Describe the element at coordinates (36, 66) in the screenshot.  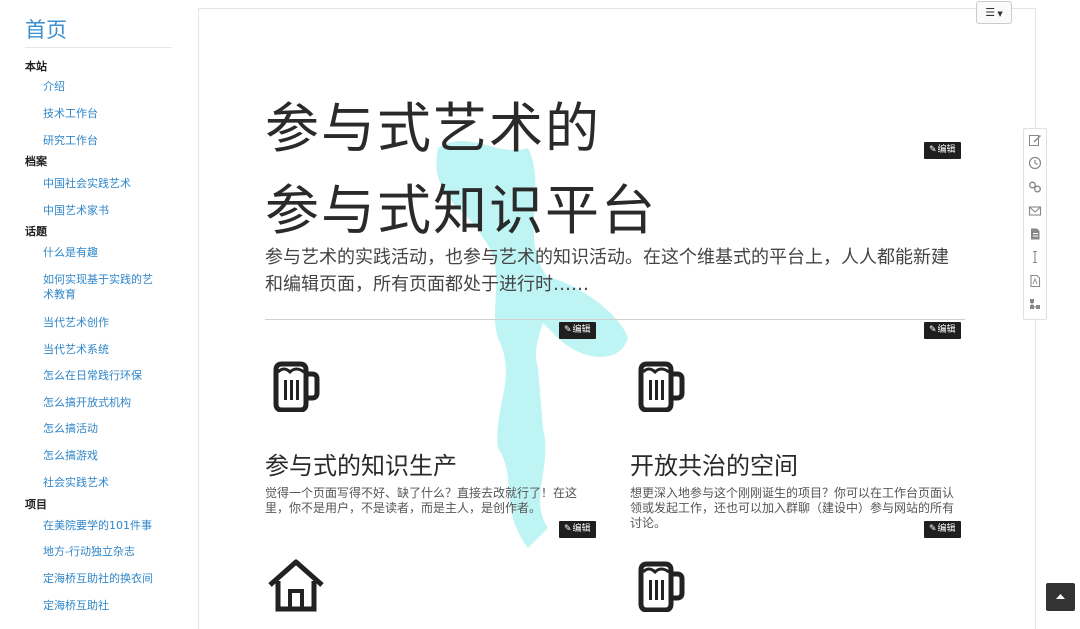
I see `sidebar-section-site: 本站` at that location.